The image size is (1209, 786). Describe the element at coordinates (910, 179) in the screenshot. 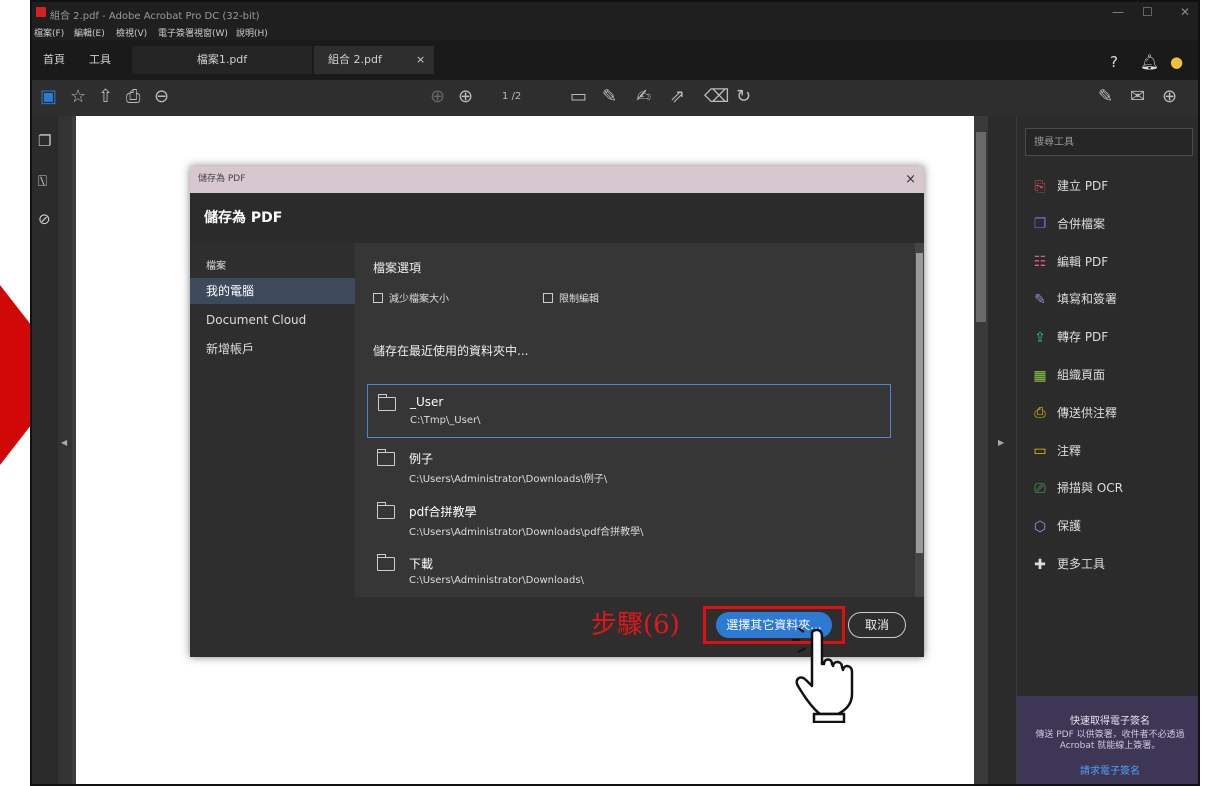

I see `dialog-close-icon: ×` at that location.